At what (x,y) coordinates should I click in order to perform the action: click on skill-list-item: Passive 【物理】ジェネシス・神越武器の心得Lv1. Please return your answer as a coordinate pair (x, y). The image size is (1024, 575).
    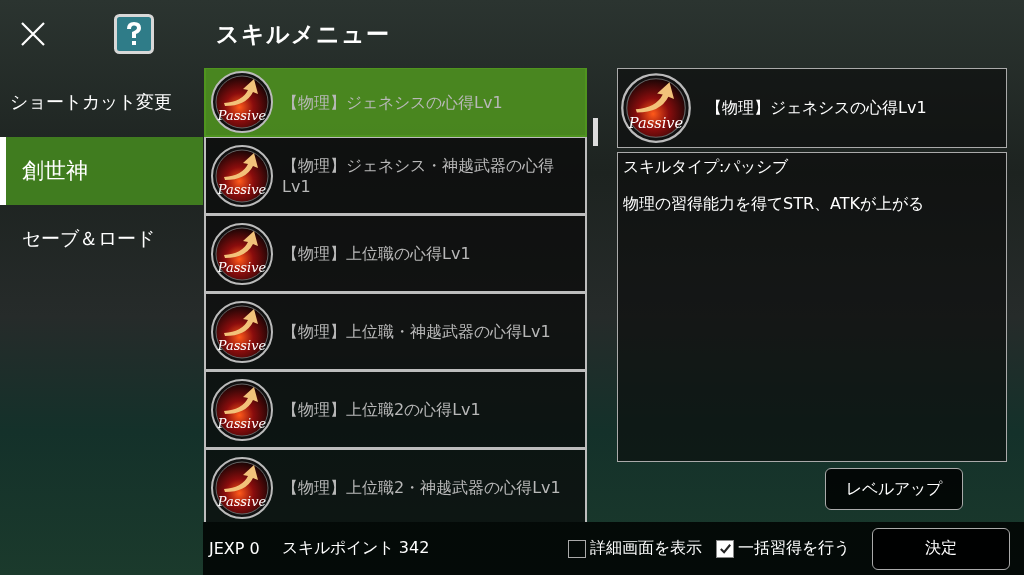
    Looking at the image, I should click on (396, 176).